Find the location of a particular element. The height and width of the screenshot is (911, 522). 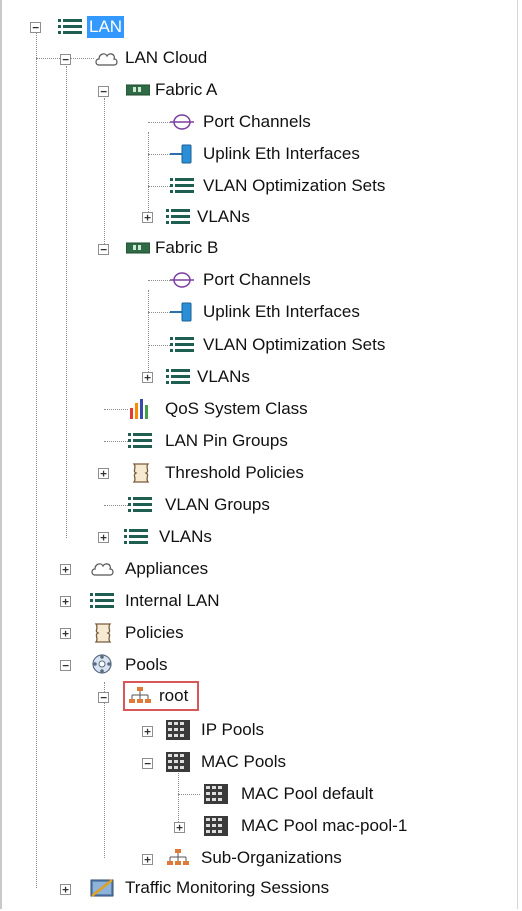

tree-item-mac-pools: MAC Pools is located at coordinates (243, 762).